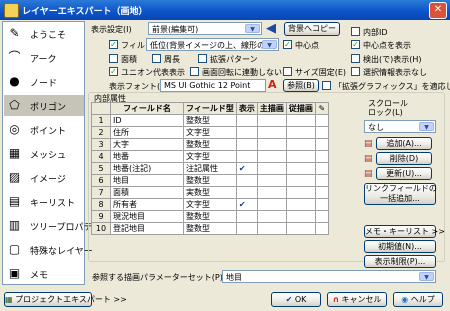 This screenshot has width=450, height=311. I want to click on table-row: 4 地番 文字型, so click(210, 156).